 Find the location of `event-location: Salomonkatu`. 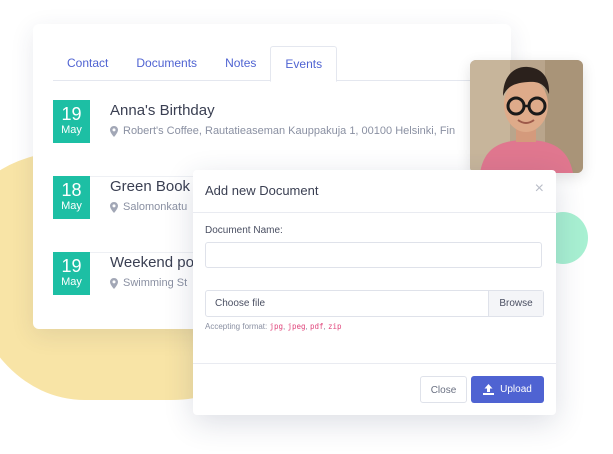

event-location: Salomonkatu is located at coordinates (148, 207).